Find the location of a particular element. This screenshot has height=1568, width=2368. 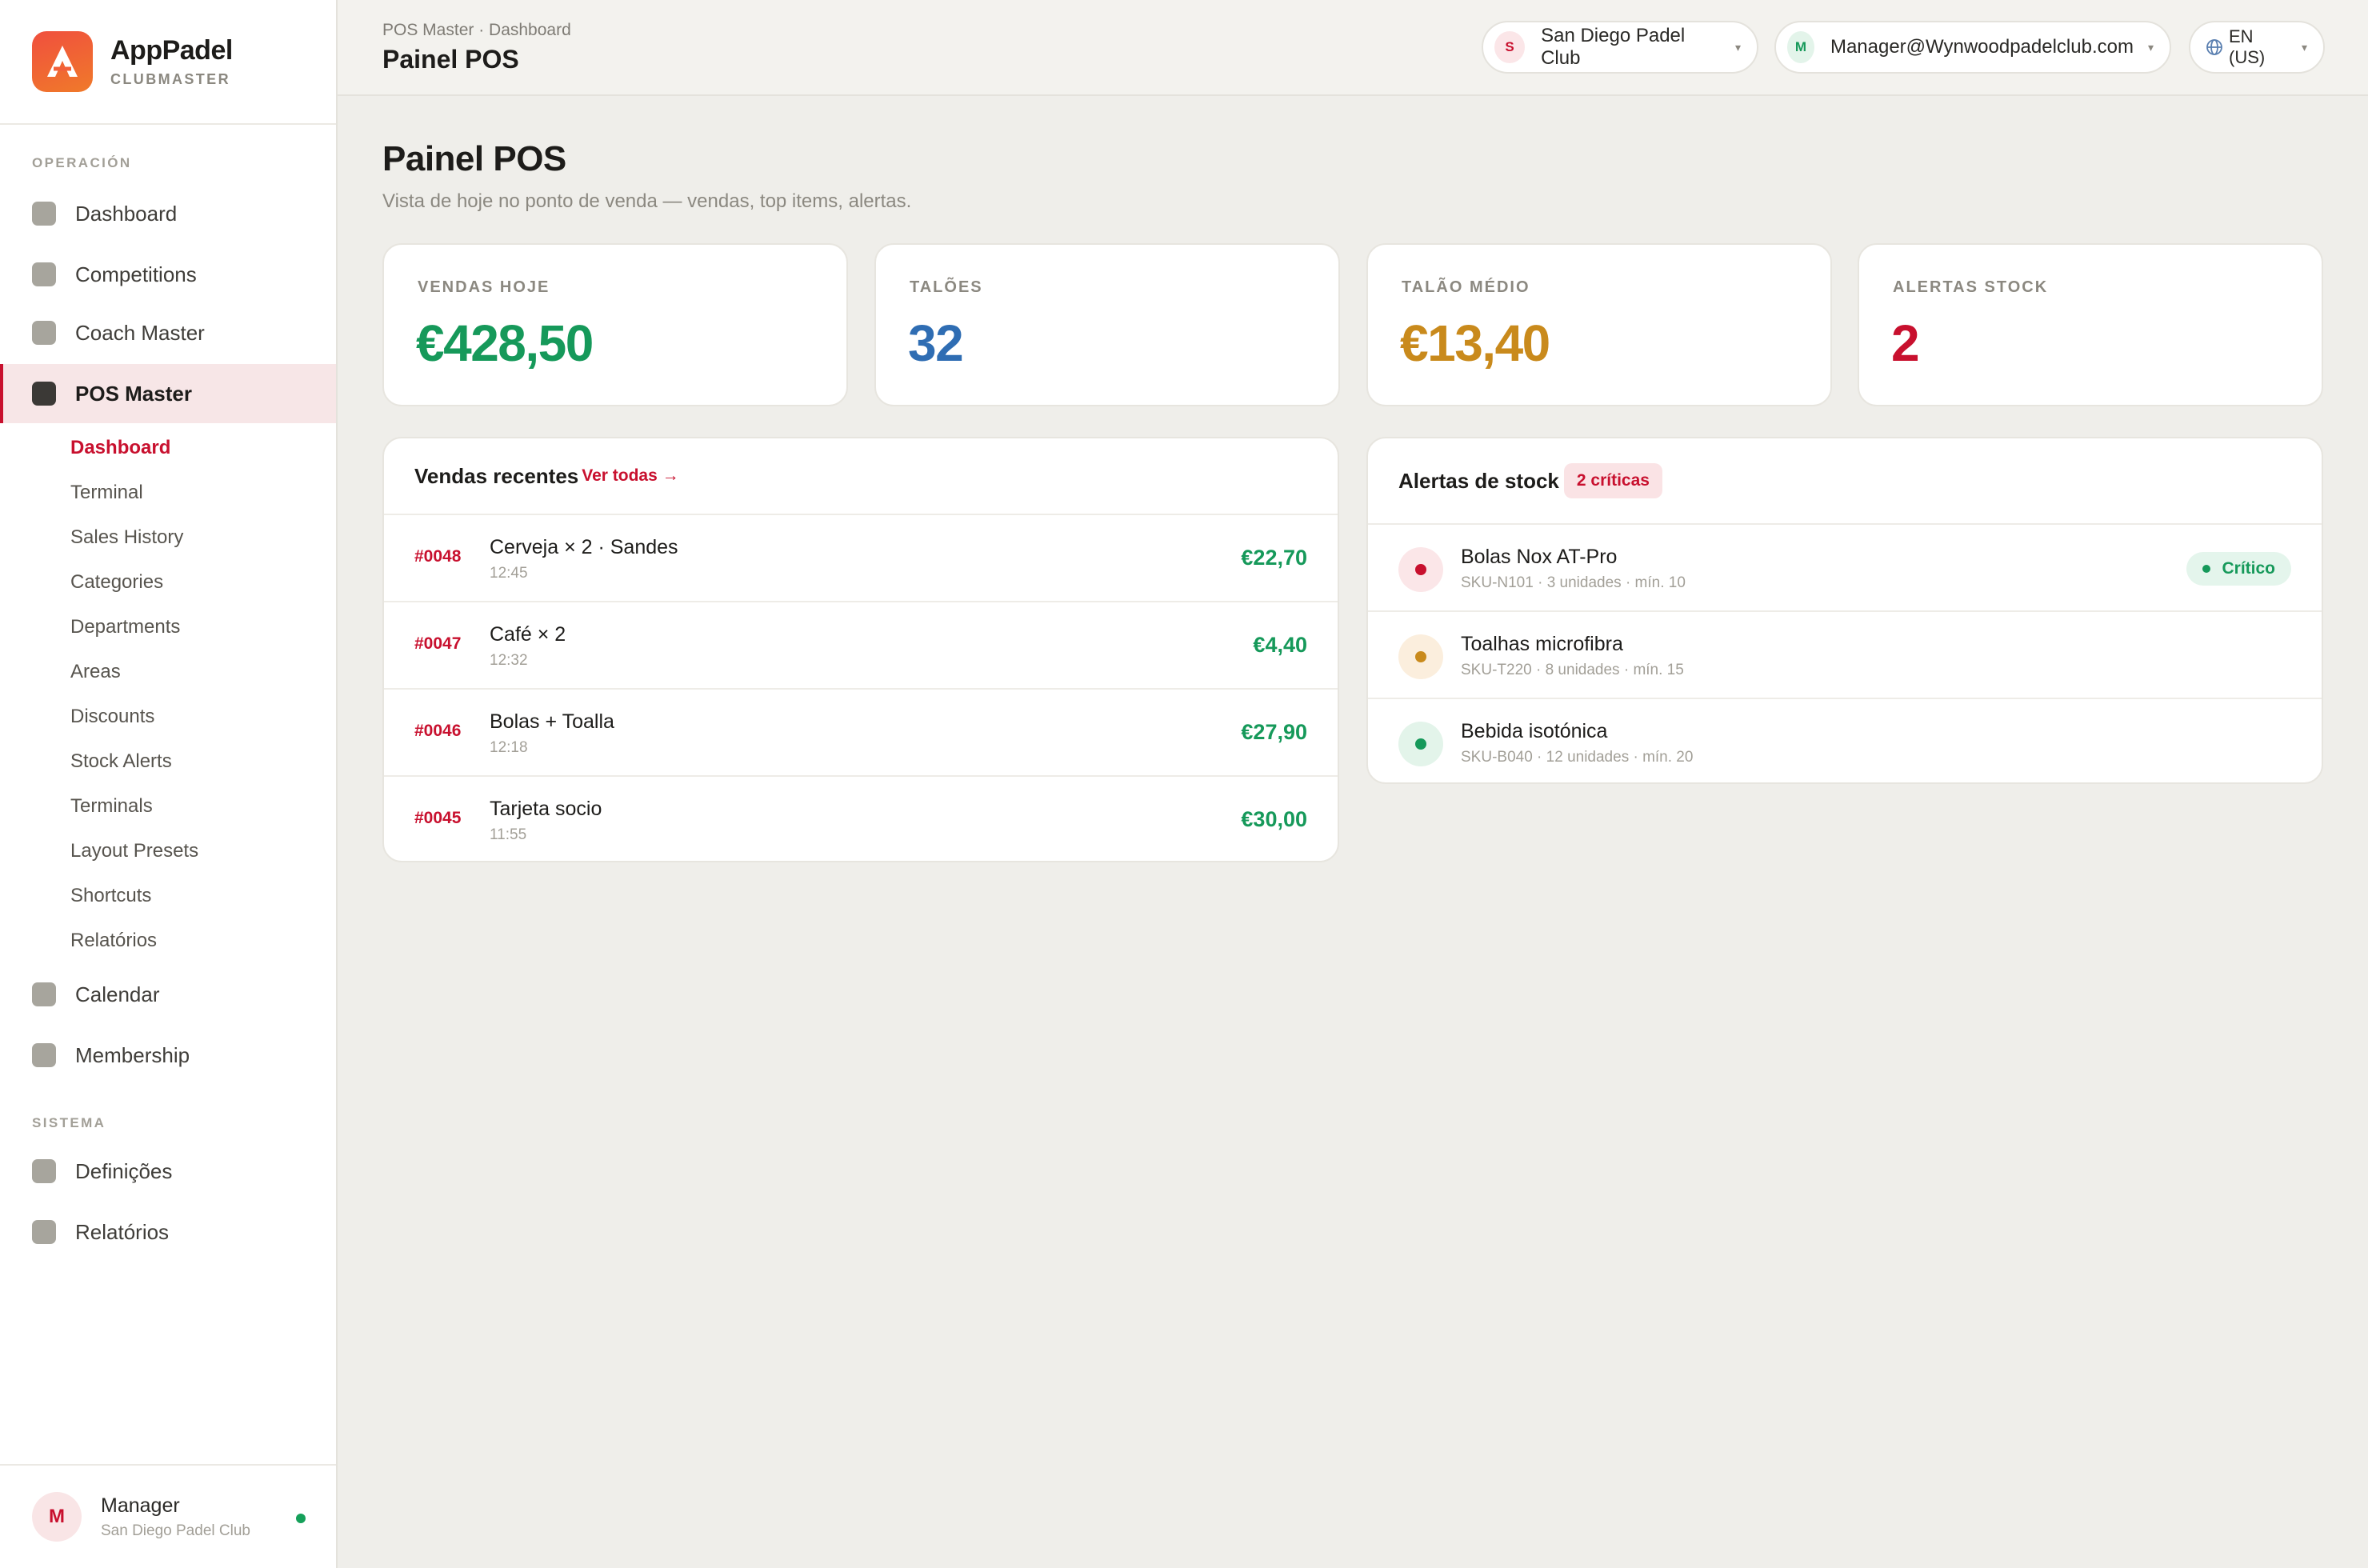

brand-subtitle: CLUBMASTER is located at coordinates (170, 79).